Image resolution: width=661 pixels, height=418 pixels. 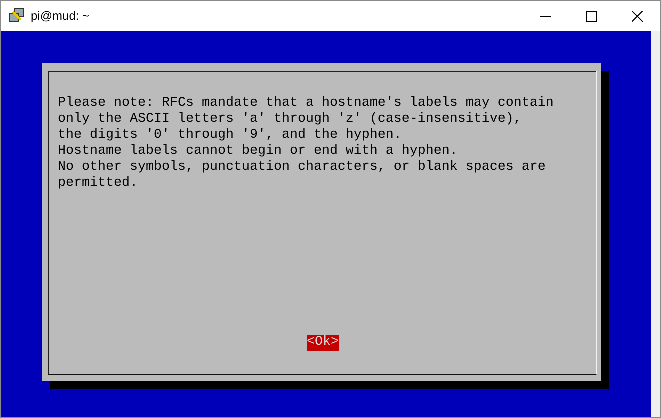 I want to click on window-title: pi@mud: ~, so click(x=61, y=16).